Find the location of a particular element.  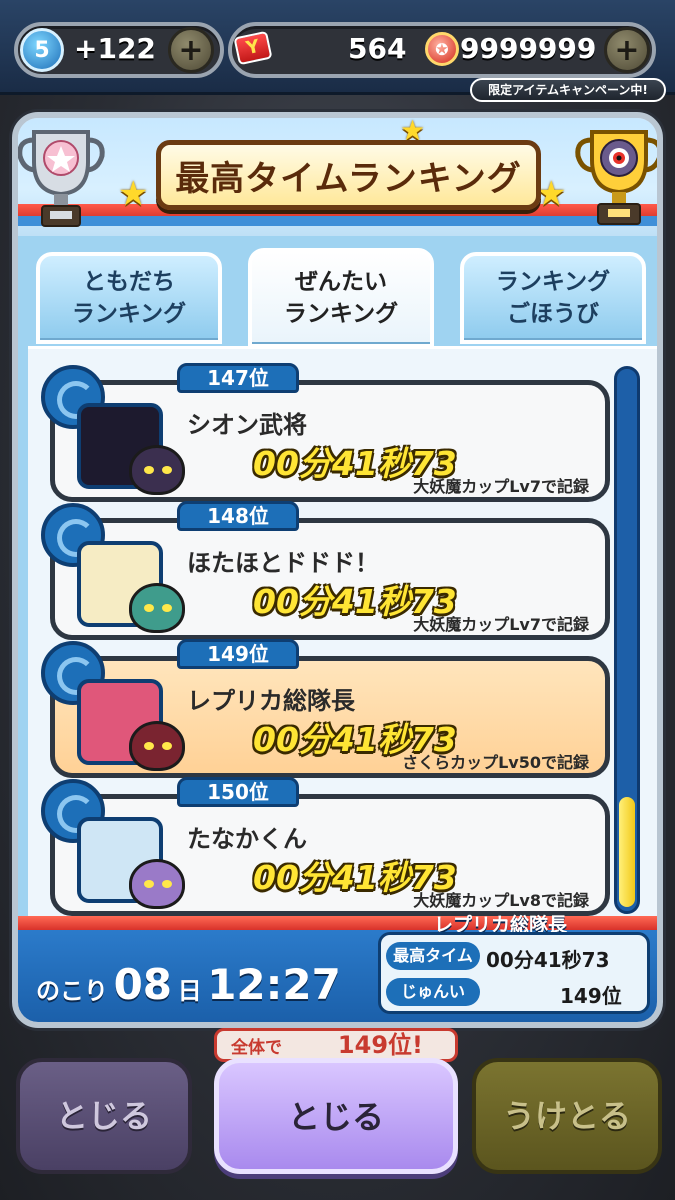

rank-toast: 全体で 149位! is located at coordinates (336, 1045).